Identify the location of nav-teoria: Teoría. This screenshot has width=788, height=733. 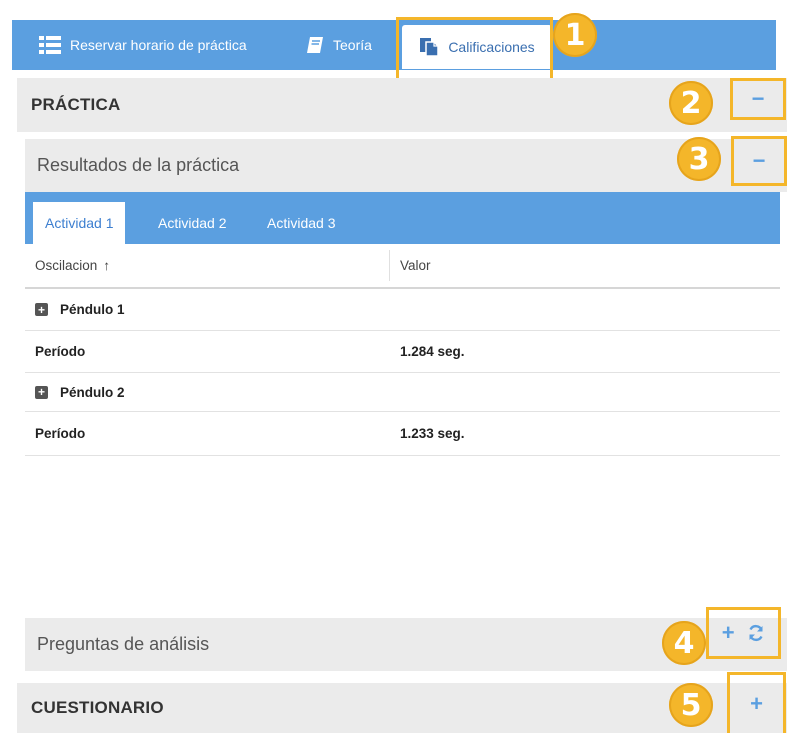
(339, 45).